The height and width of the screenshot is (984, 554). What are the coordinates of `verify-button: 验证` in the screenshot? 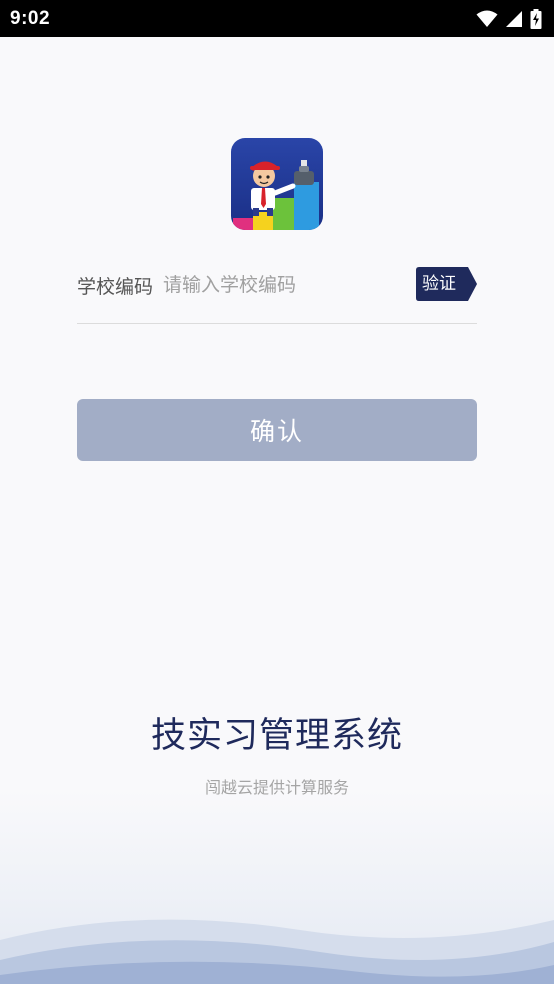 It's located at (446, 284).